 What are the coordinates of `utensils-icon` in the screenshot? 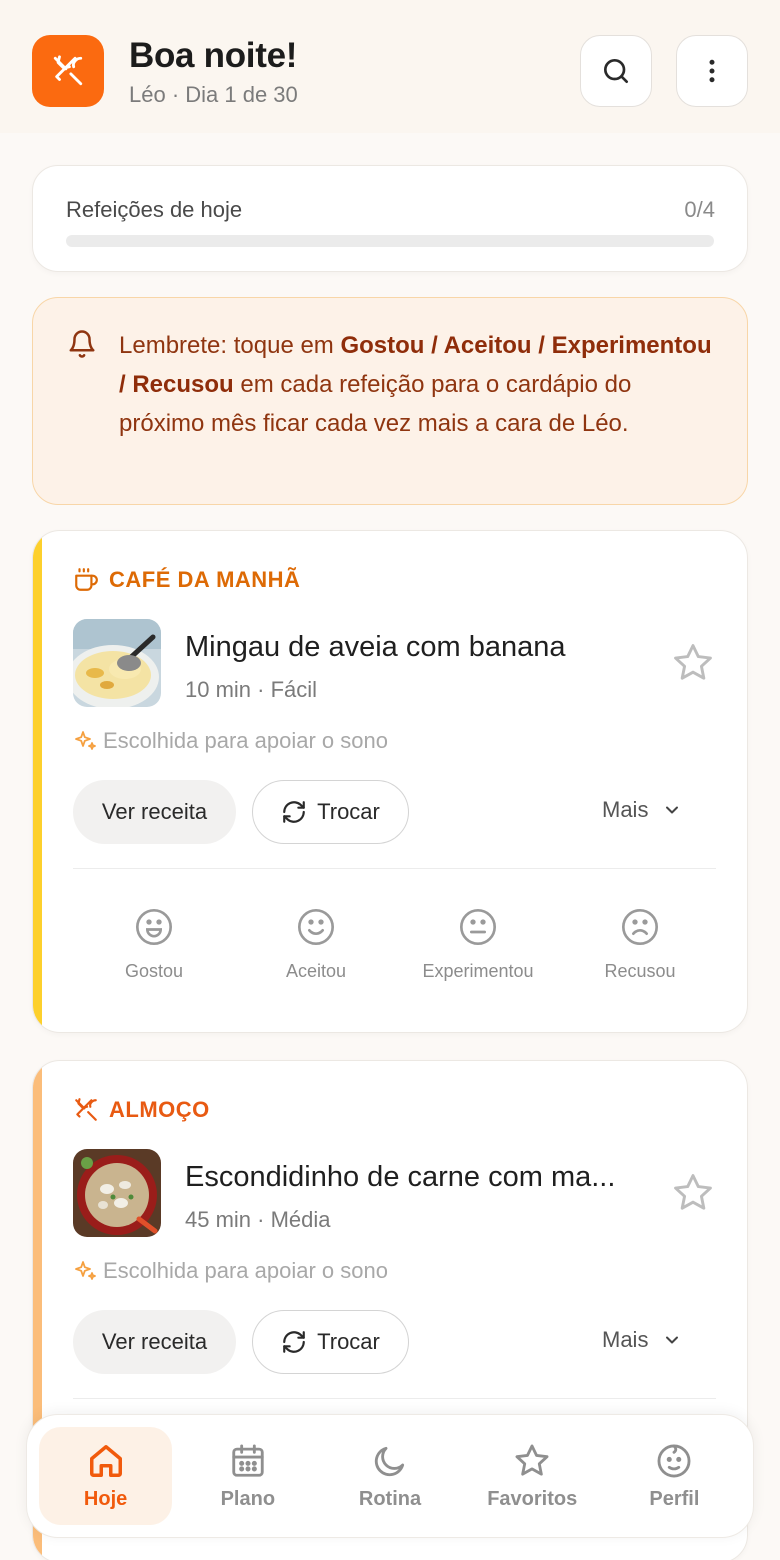 It's located at (68, 70).